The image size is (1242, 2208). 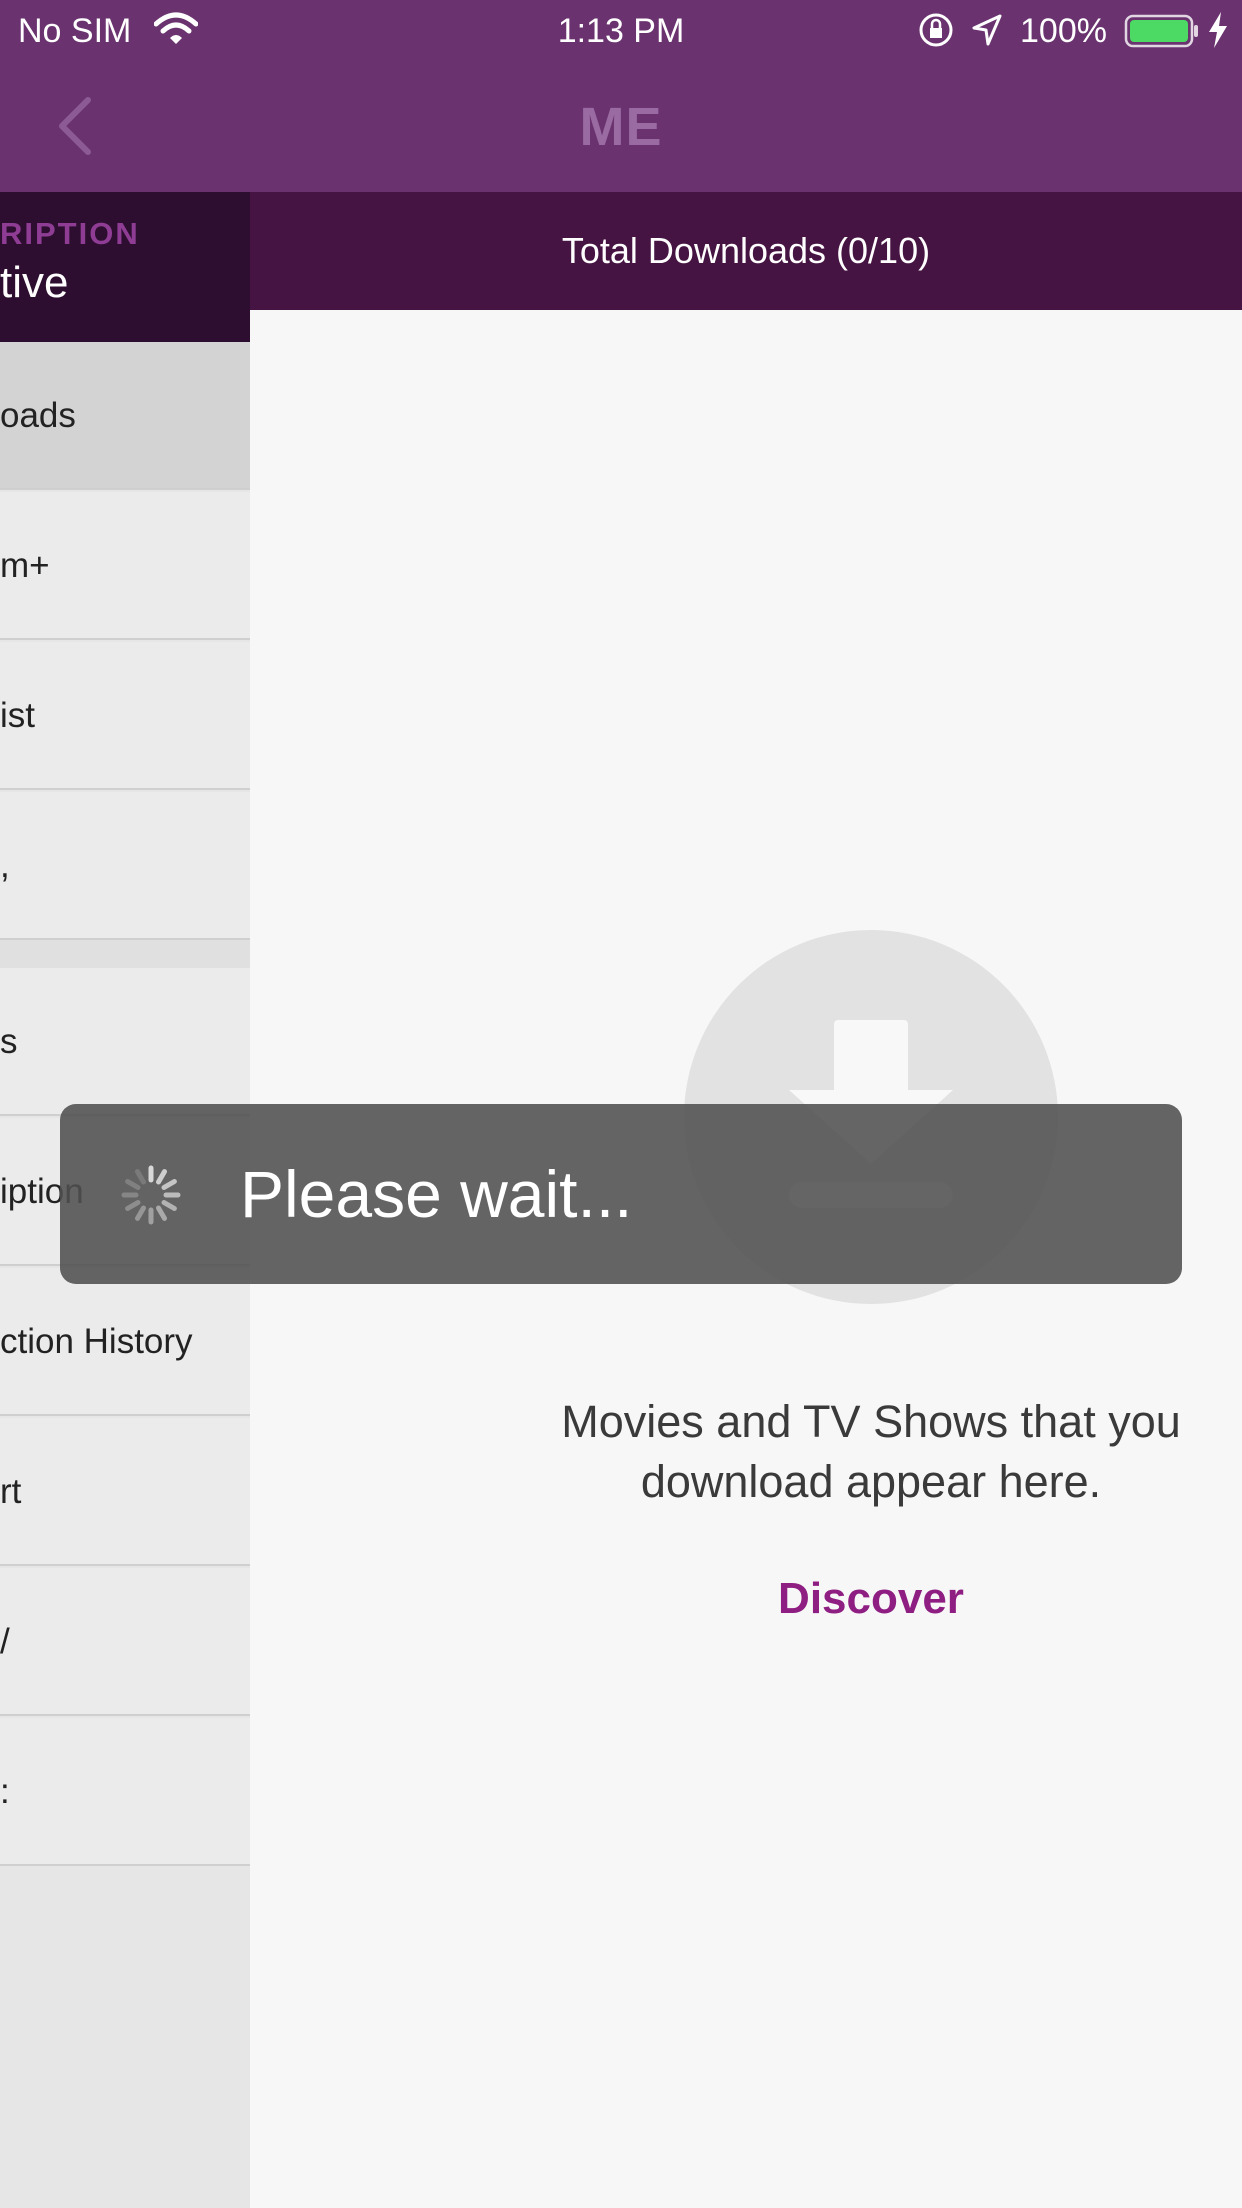 What do you see at coordinates (125, 416) in the screenshot?
I see `sidebar-item-downloads: oads` at bounding box center [125, 416].